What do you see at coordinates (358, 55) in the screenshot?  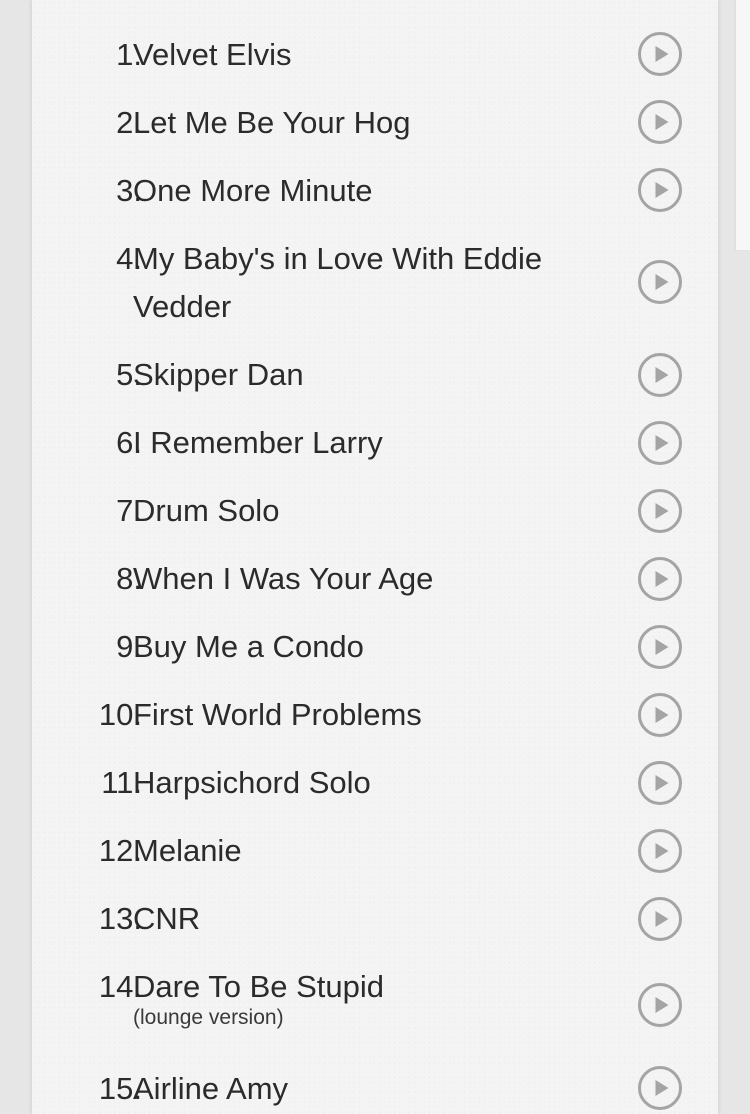 I see `track-title-block: Velvet Elvis` at bounding box center [358, 55].